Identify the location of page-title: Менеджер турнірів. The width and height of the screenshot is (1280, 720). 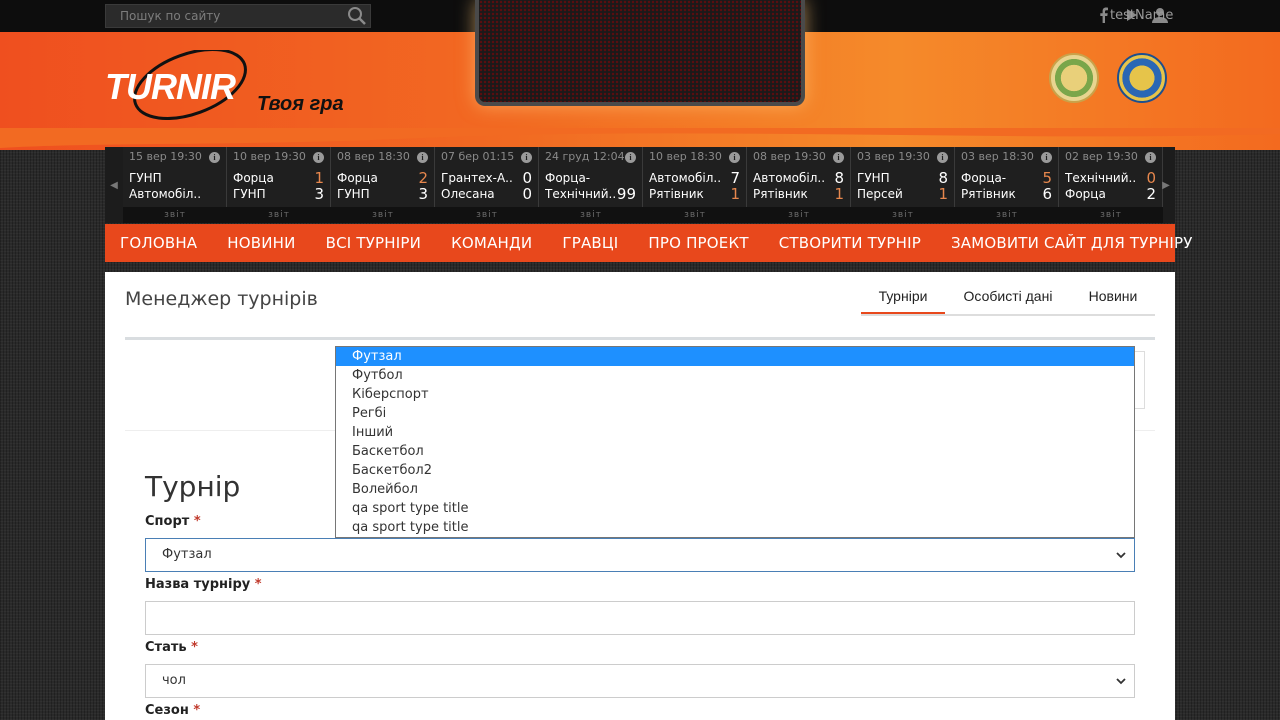
(221, 299).